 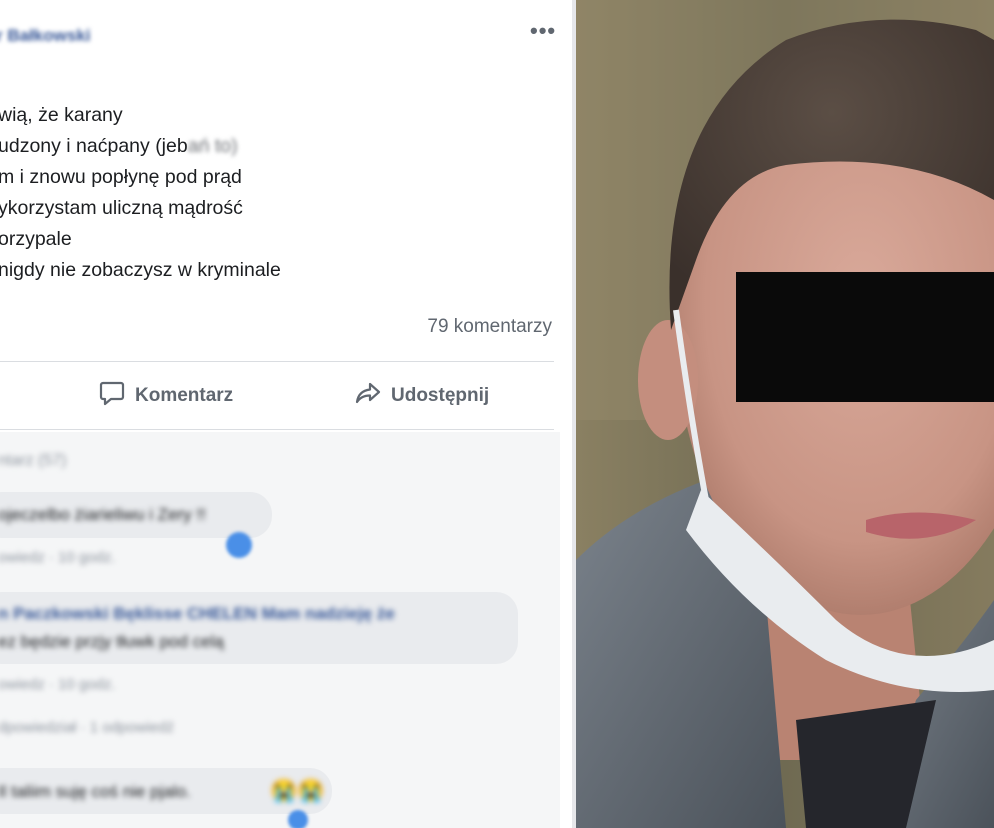 What do you see at coordinates (297, 790) in the screenshot?
I see `emoji: 😭😭` at bounding box center [297, 790].